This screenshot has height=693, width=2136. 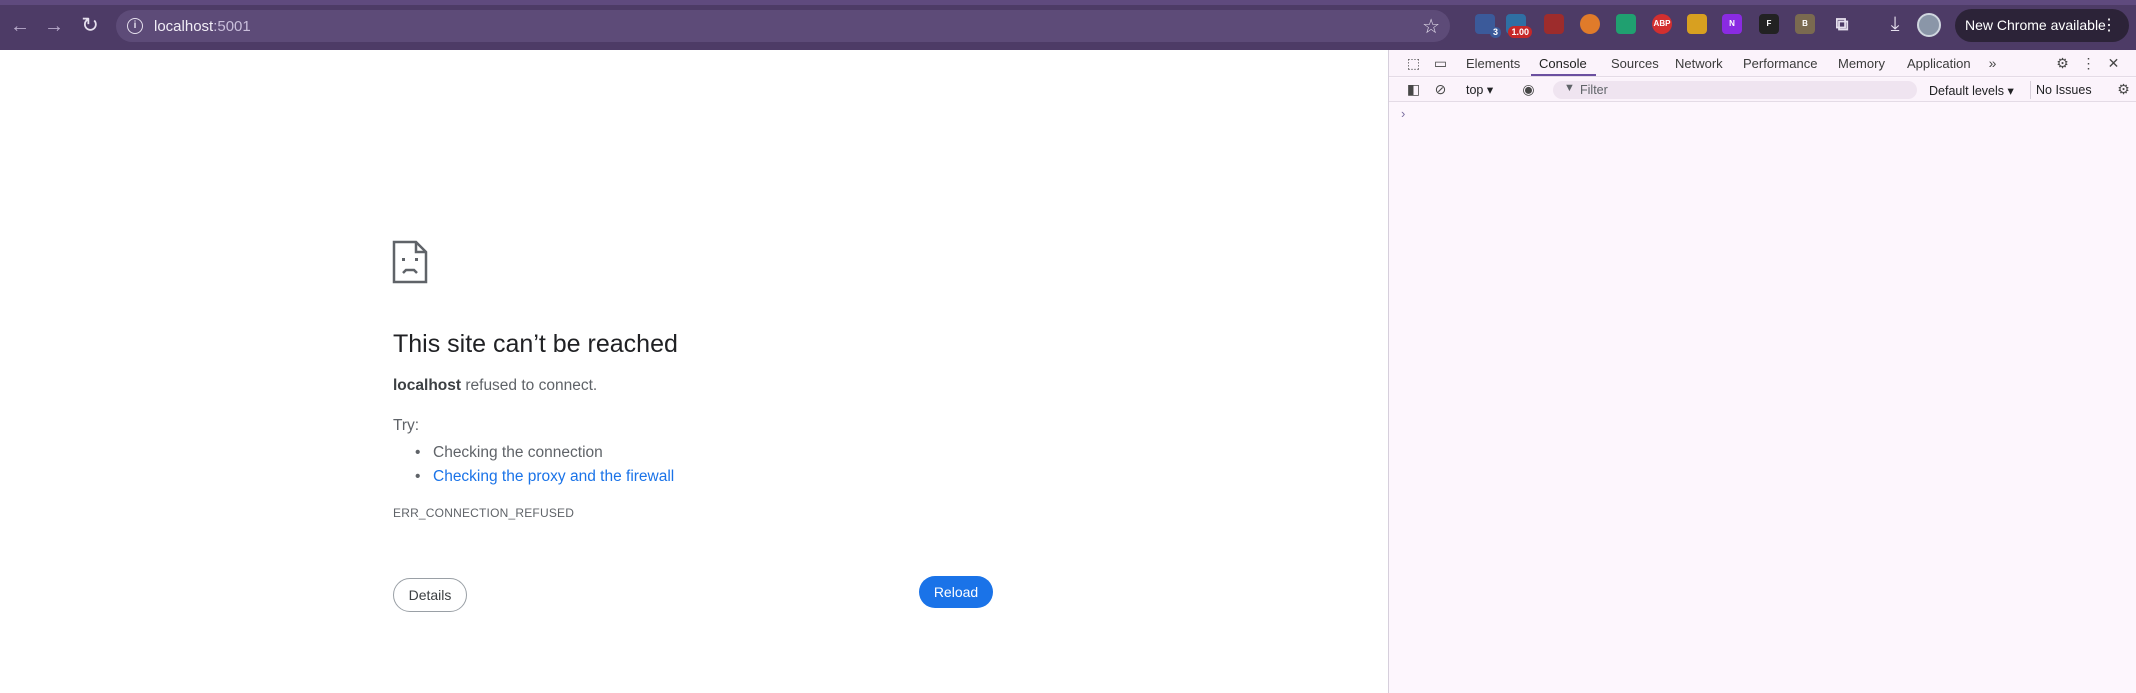 What do you see at coordinates (1780, 63) in the screenshot?
I see `tab-performance: Performance` at bounding box center [1780, 63].